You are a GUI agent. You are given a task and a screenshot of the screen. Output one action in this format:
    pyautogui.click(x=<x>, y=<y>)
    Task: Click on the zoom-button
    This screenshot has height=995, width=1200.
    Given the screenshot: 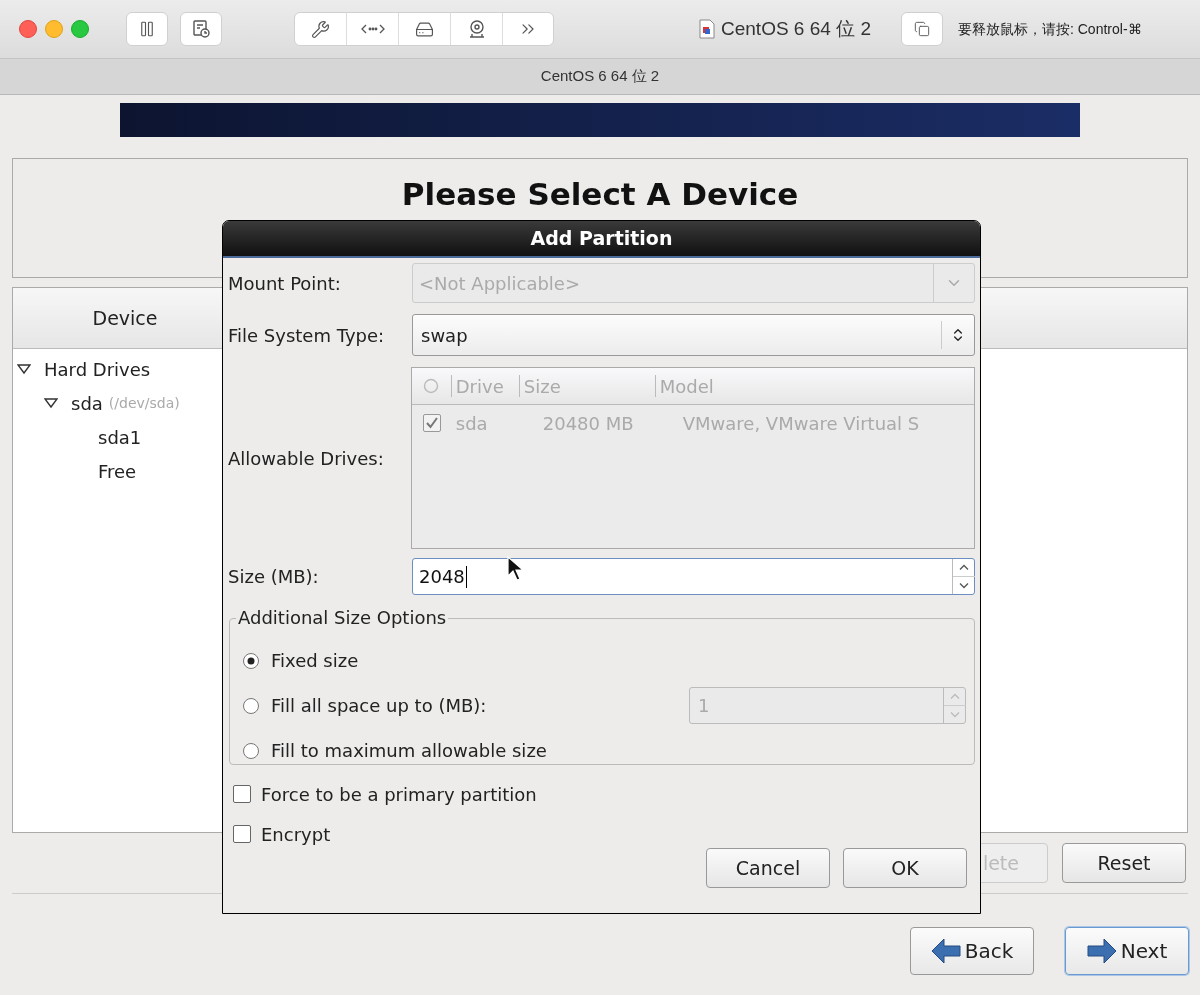 What is the action you would take?
    pyautogui.click(x=80, y=29)
    